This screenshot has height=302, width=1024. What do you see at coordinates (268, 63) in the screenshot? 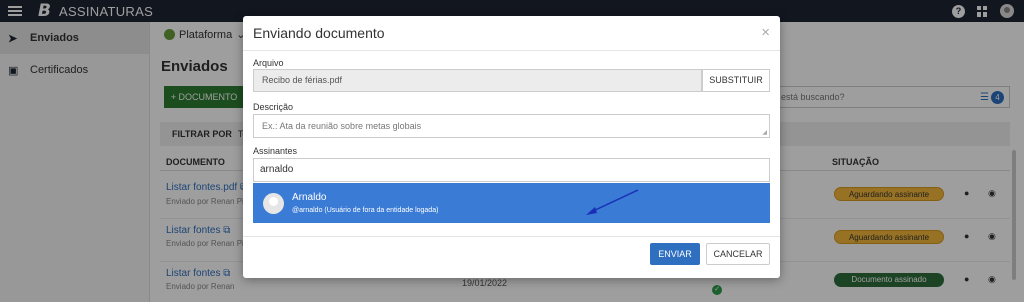
I see `file-label: Arquivo` at bounding box center [268, 63].